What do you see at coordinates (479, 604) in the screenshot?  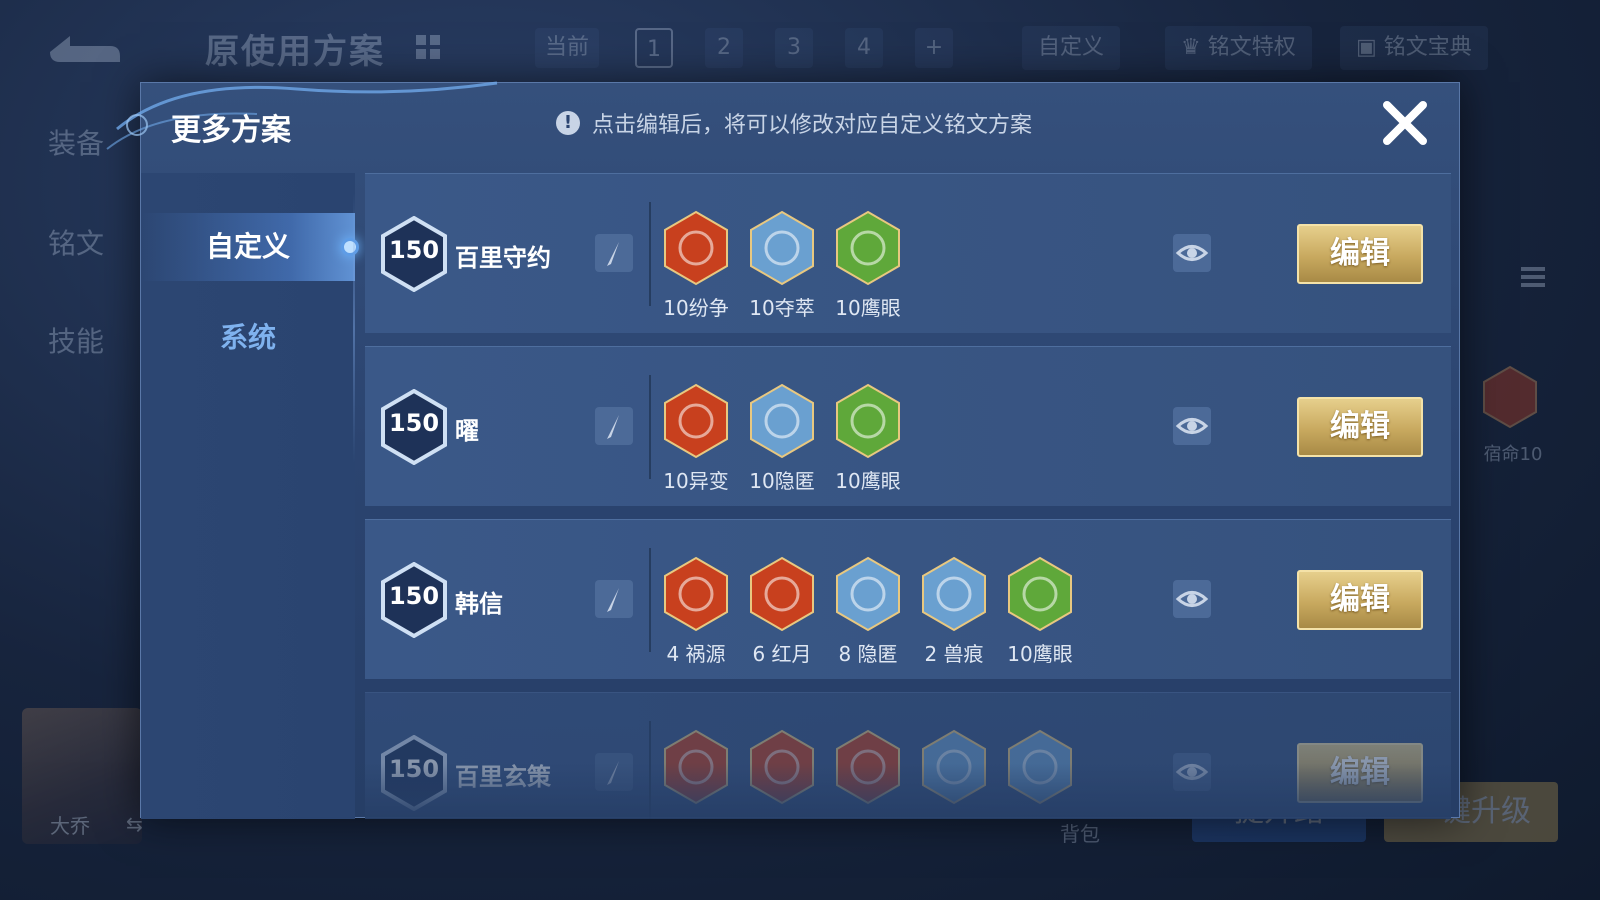 I see `plan-name: 韩信` at bounding box center [479, 604].